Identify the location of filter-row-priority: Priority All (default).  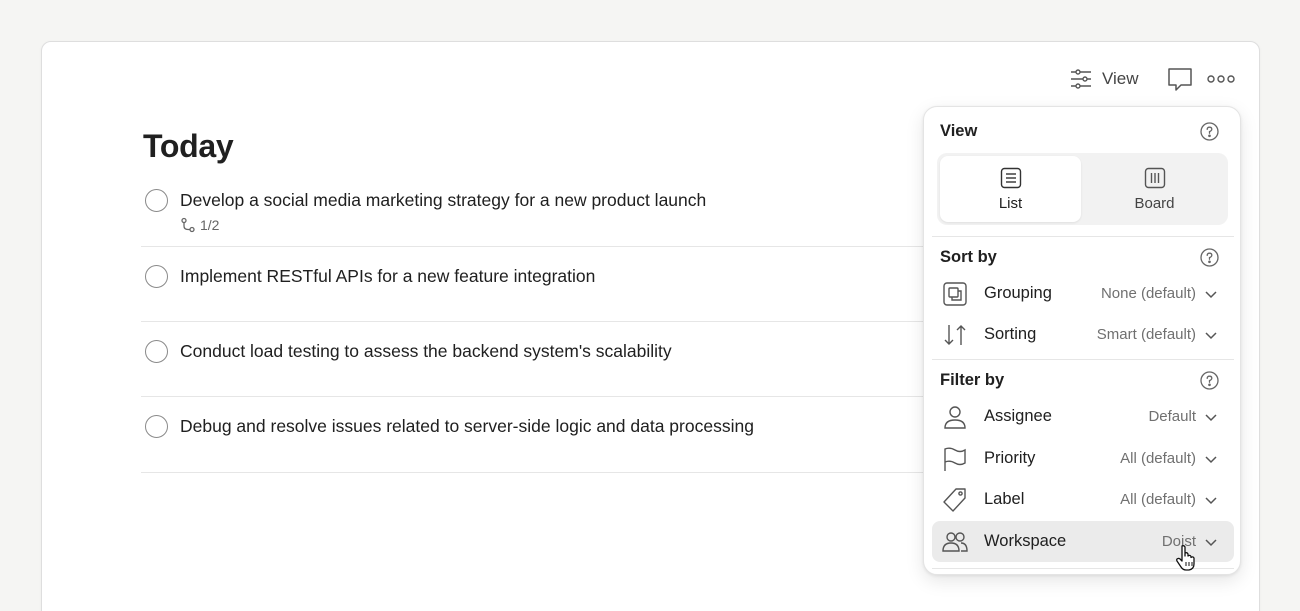
(1083, 458).